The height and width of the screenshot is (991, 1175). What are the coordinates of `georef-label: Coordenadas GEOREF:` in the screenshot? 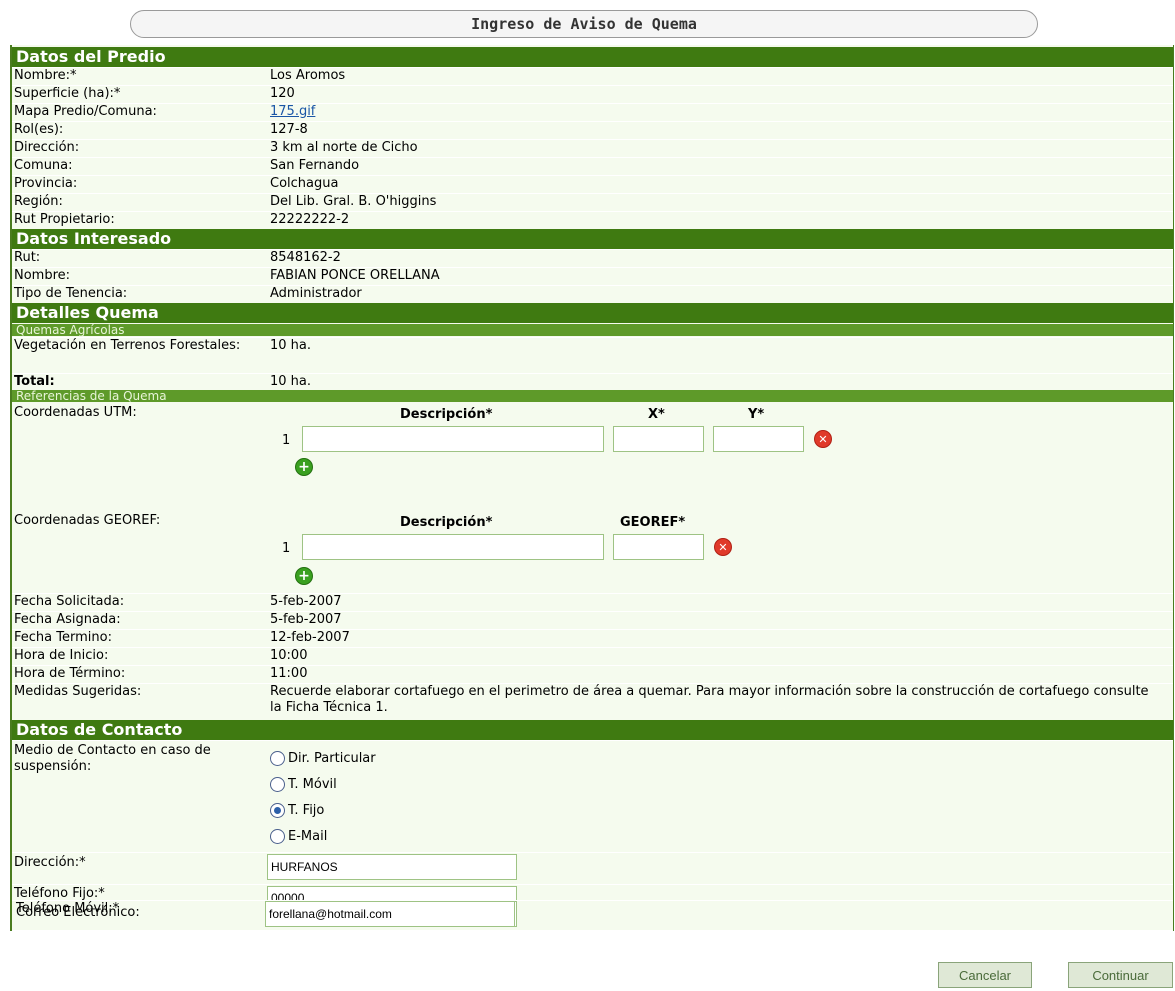 It's located at (87, 520).